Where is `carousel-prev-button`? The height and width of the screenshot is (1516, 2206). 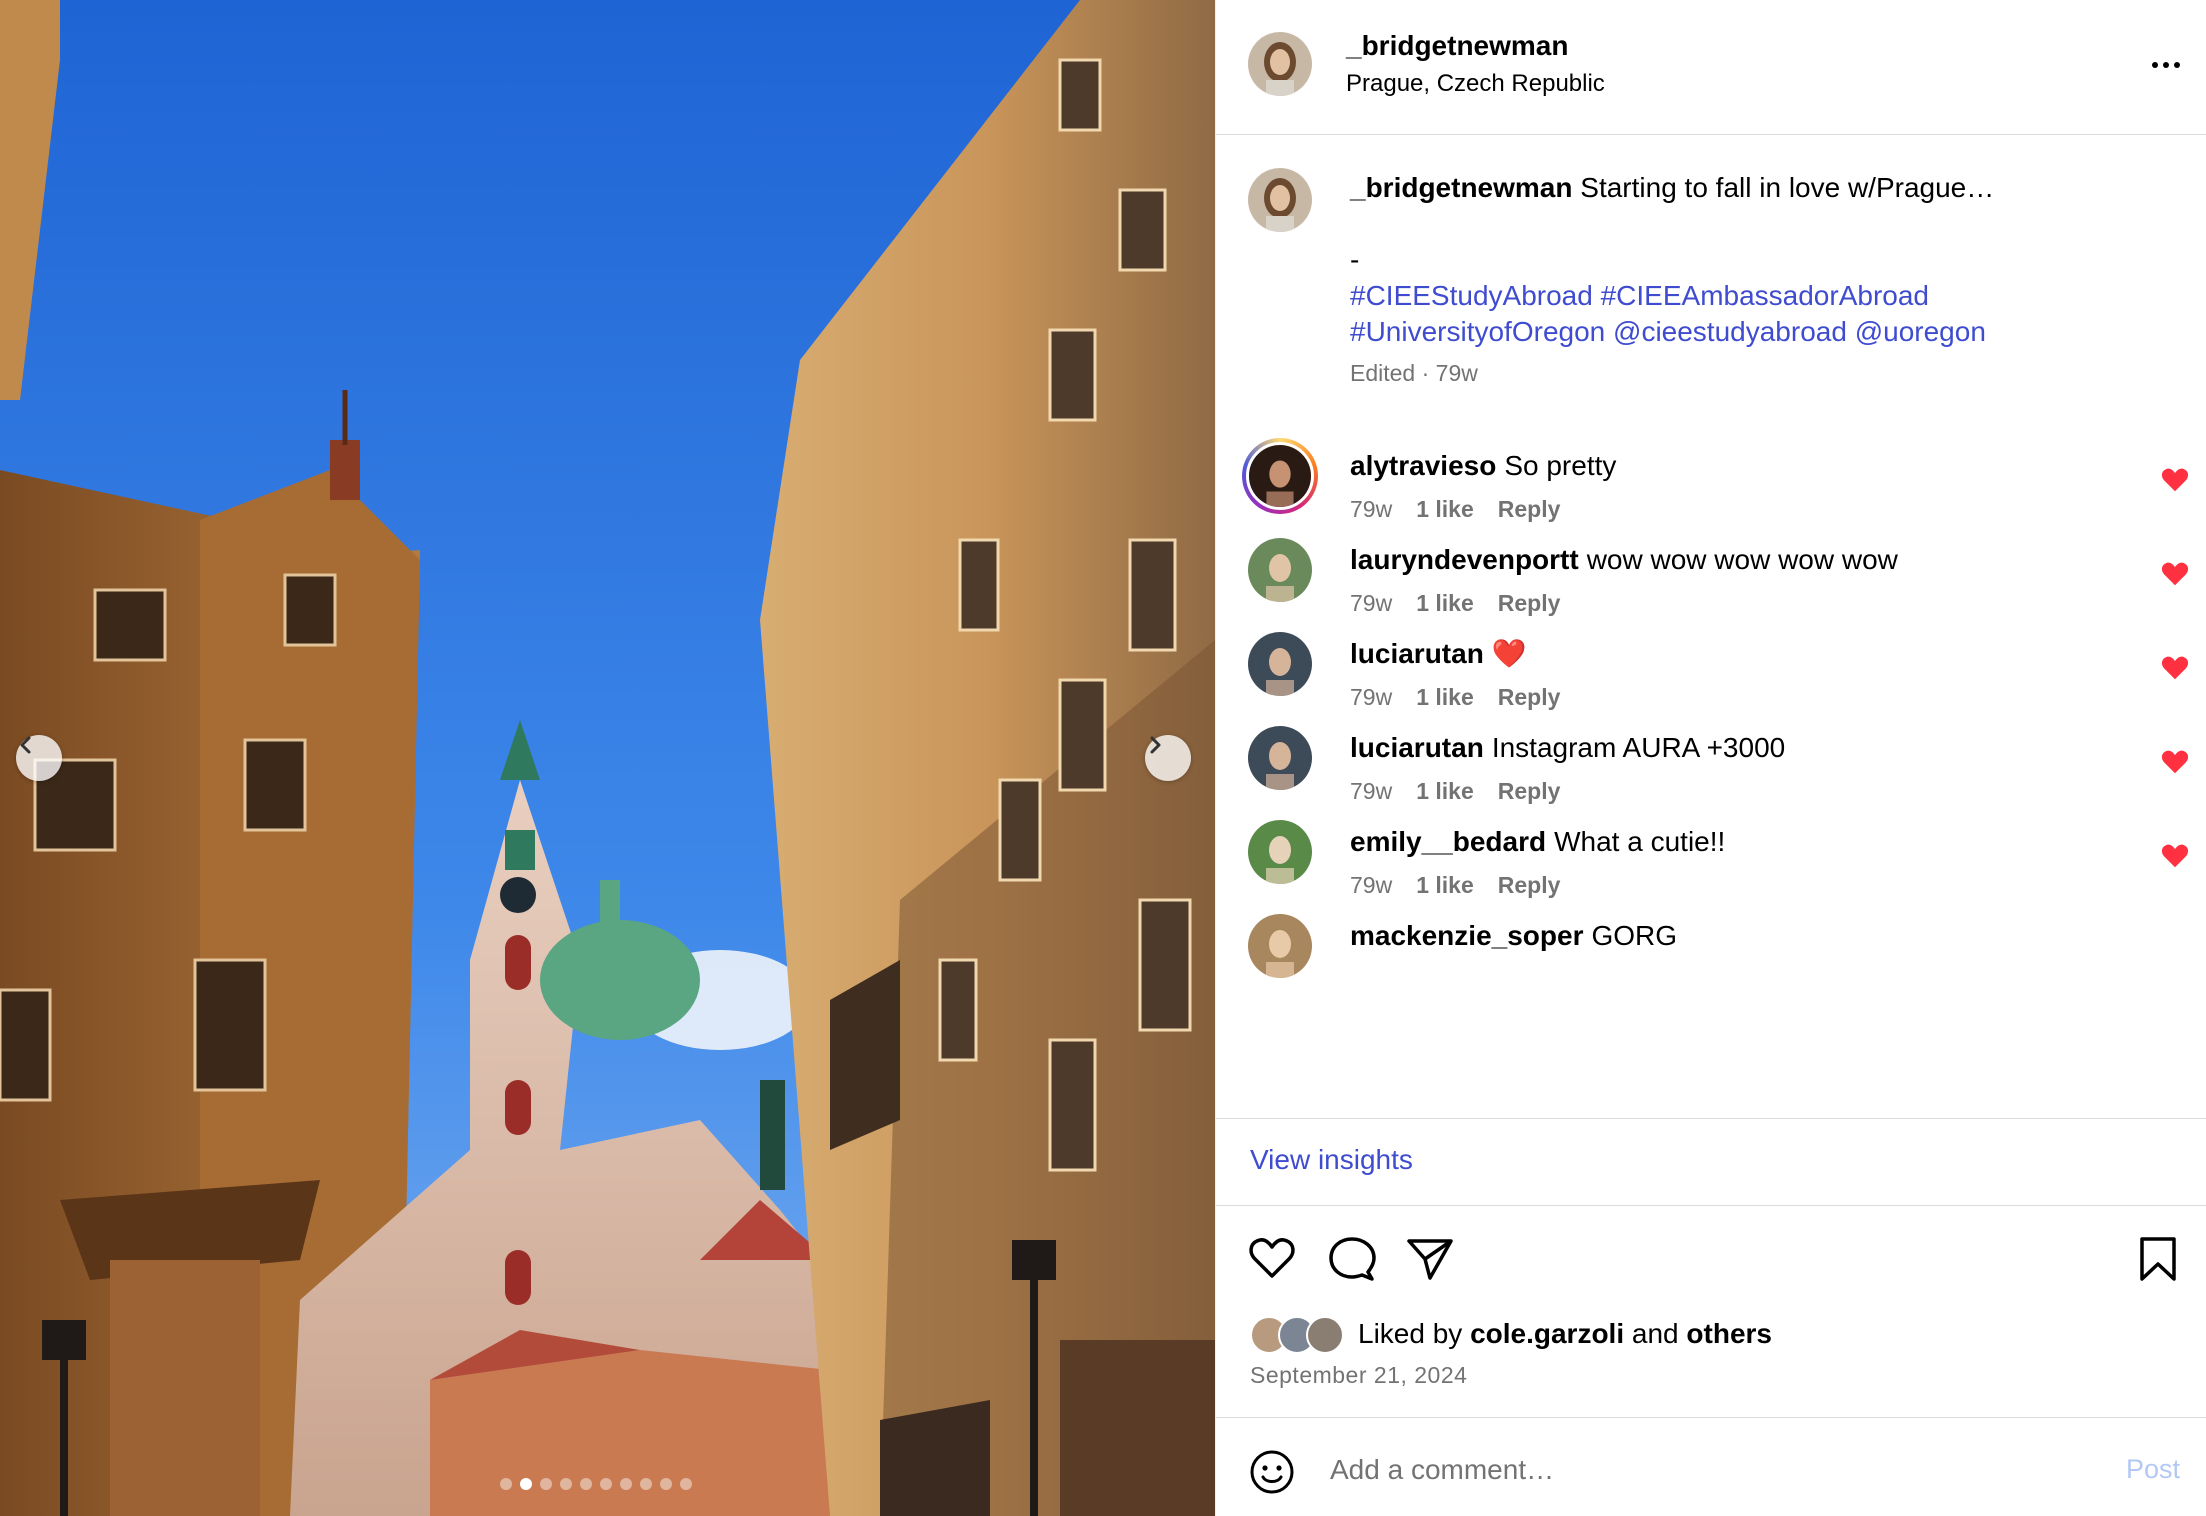
carousel-prev-button is located at coordinates (39, 758).